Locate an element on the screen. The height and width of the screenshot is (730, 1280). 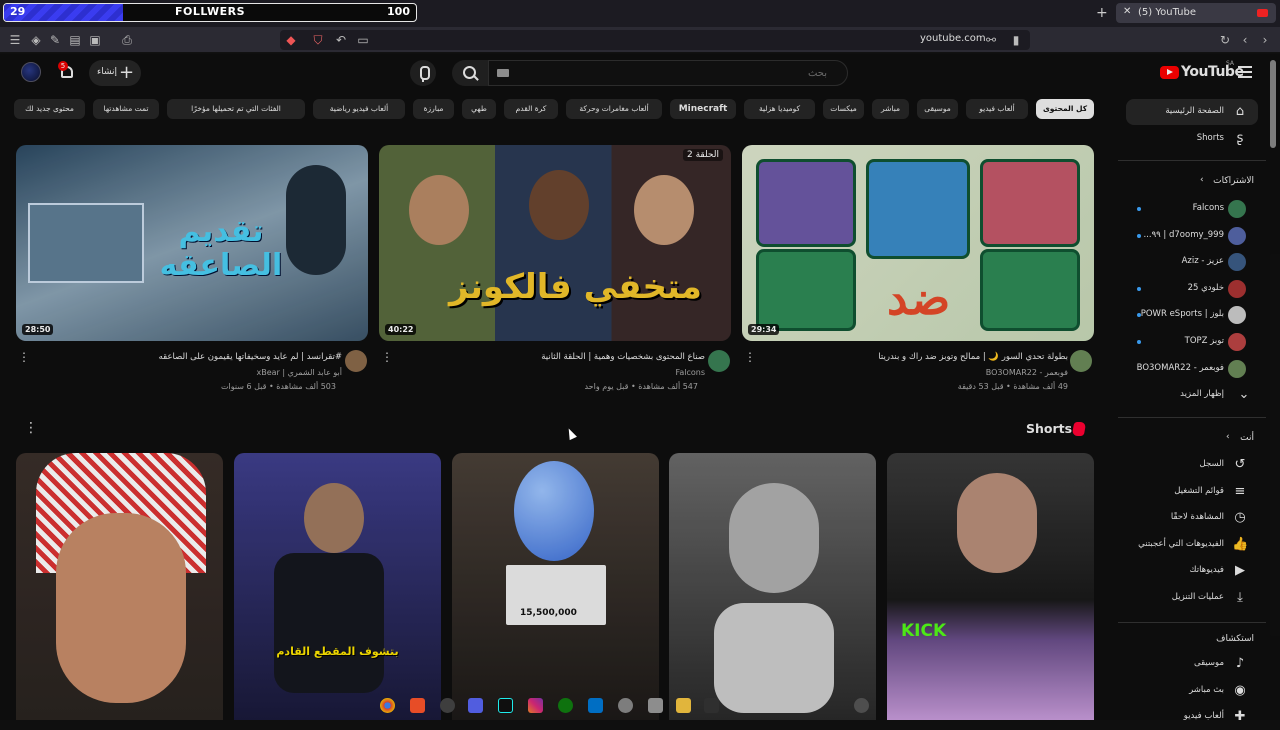
link-icon: ⚯ is located at coordinates (991, 40).